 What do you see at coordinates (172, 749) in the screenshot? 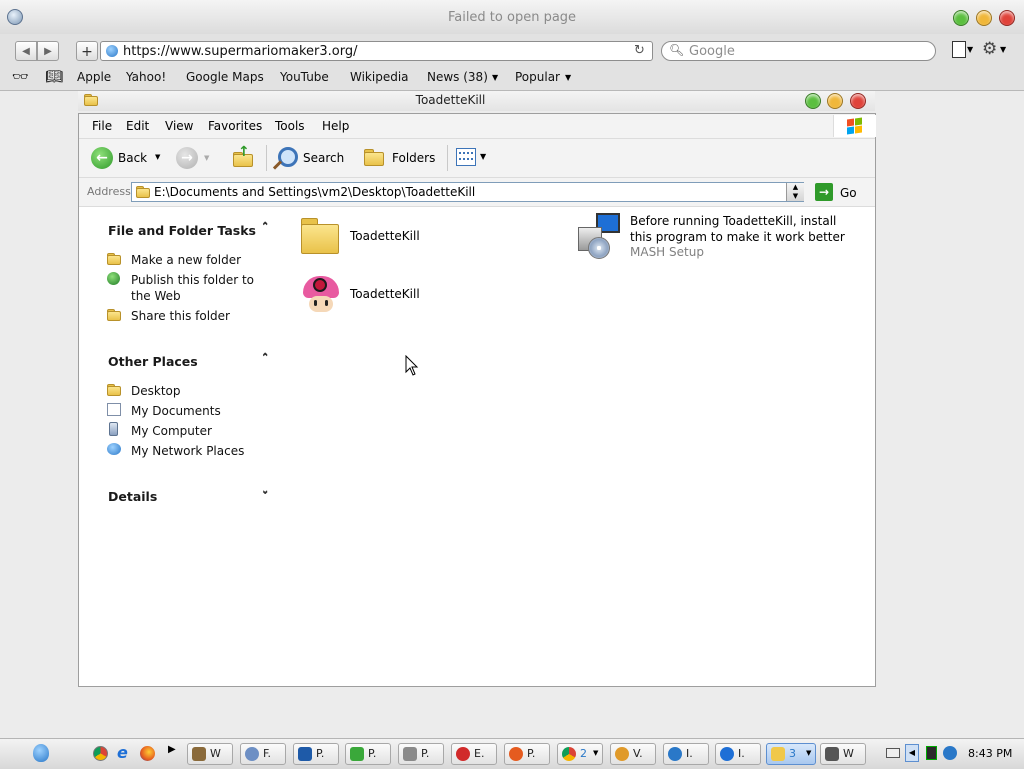
I see `chevron-right-icon: ▶` at bounding box center [172, 749].